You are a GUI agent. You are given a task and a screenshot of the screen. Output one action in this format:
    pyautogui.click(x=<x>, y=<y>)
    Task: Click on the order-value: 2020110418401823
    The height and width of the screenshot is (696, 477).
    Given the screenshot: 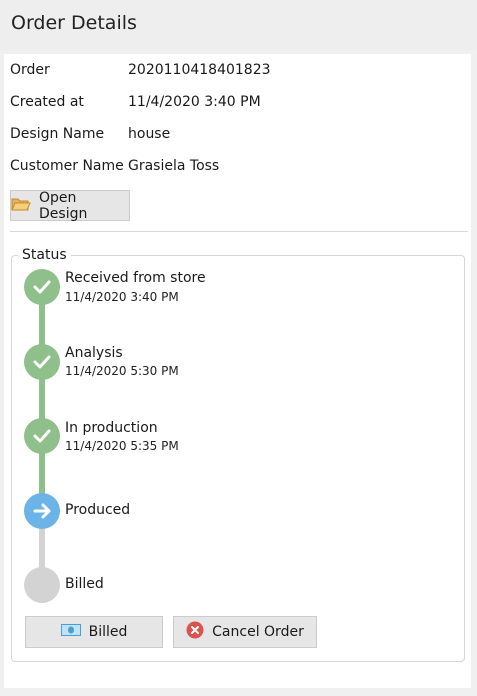 What is the action you would take?
    pyautogui.click(x=199, y=70)
    